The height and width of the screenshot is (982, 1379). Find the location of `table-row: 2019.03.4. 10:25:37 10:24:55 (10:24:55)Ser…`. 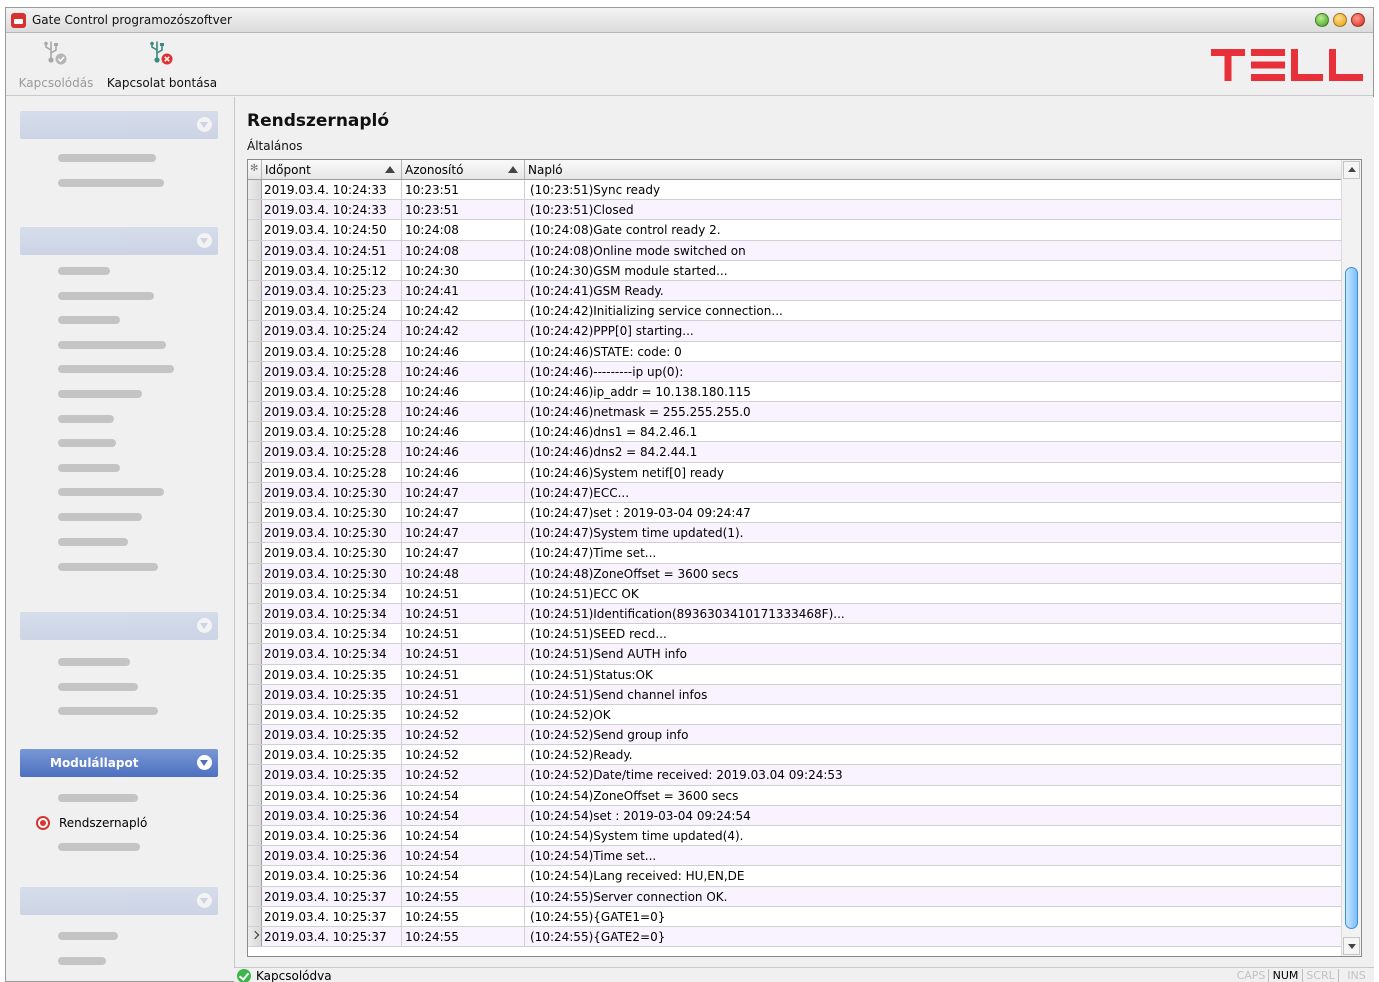

table-row: 2019.03.4. 10:25:37 10:24:55 (10:24:55)Ser… is located at coordinates (794, 896).